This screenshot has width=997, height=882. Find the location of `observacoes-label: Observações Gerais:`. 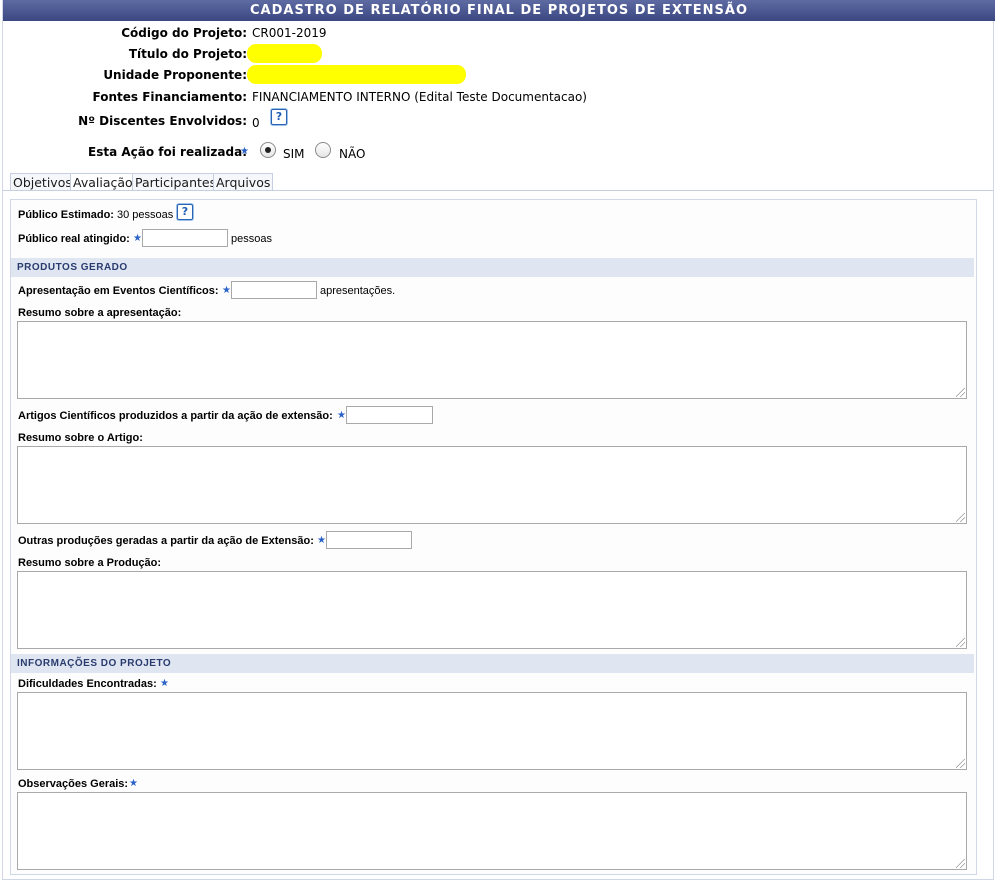

observacoes-label: Observações Gerais: is located at coordinates (73, 784).